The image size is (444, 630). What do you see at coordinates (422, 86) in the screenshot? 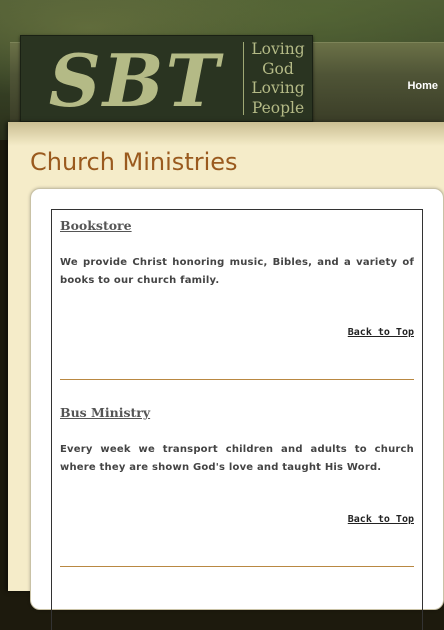
I see `nav-home-link: Home` at bounding box center [422, 86].